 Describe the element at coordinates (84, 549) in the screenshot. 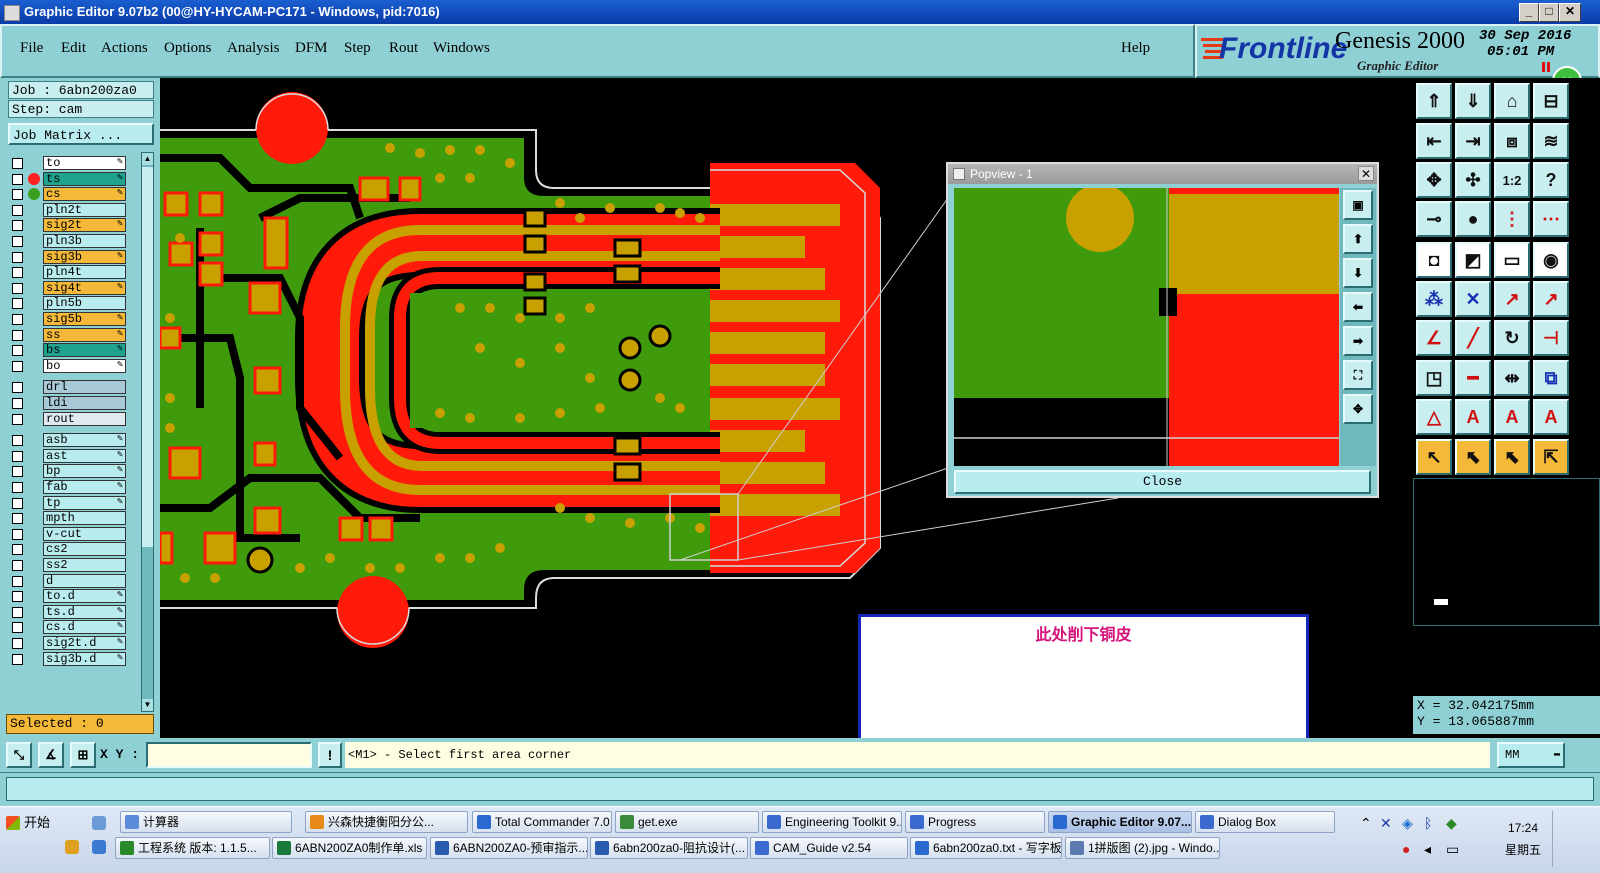

I see `layer-name: cs2` at that location.